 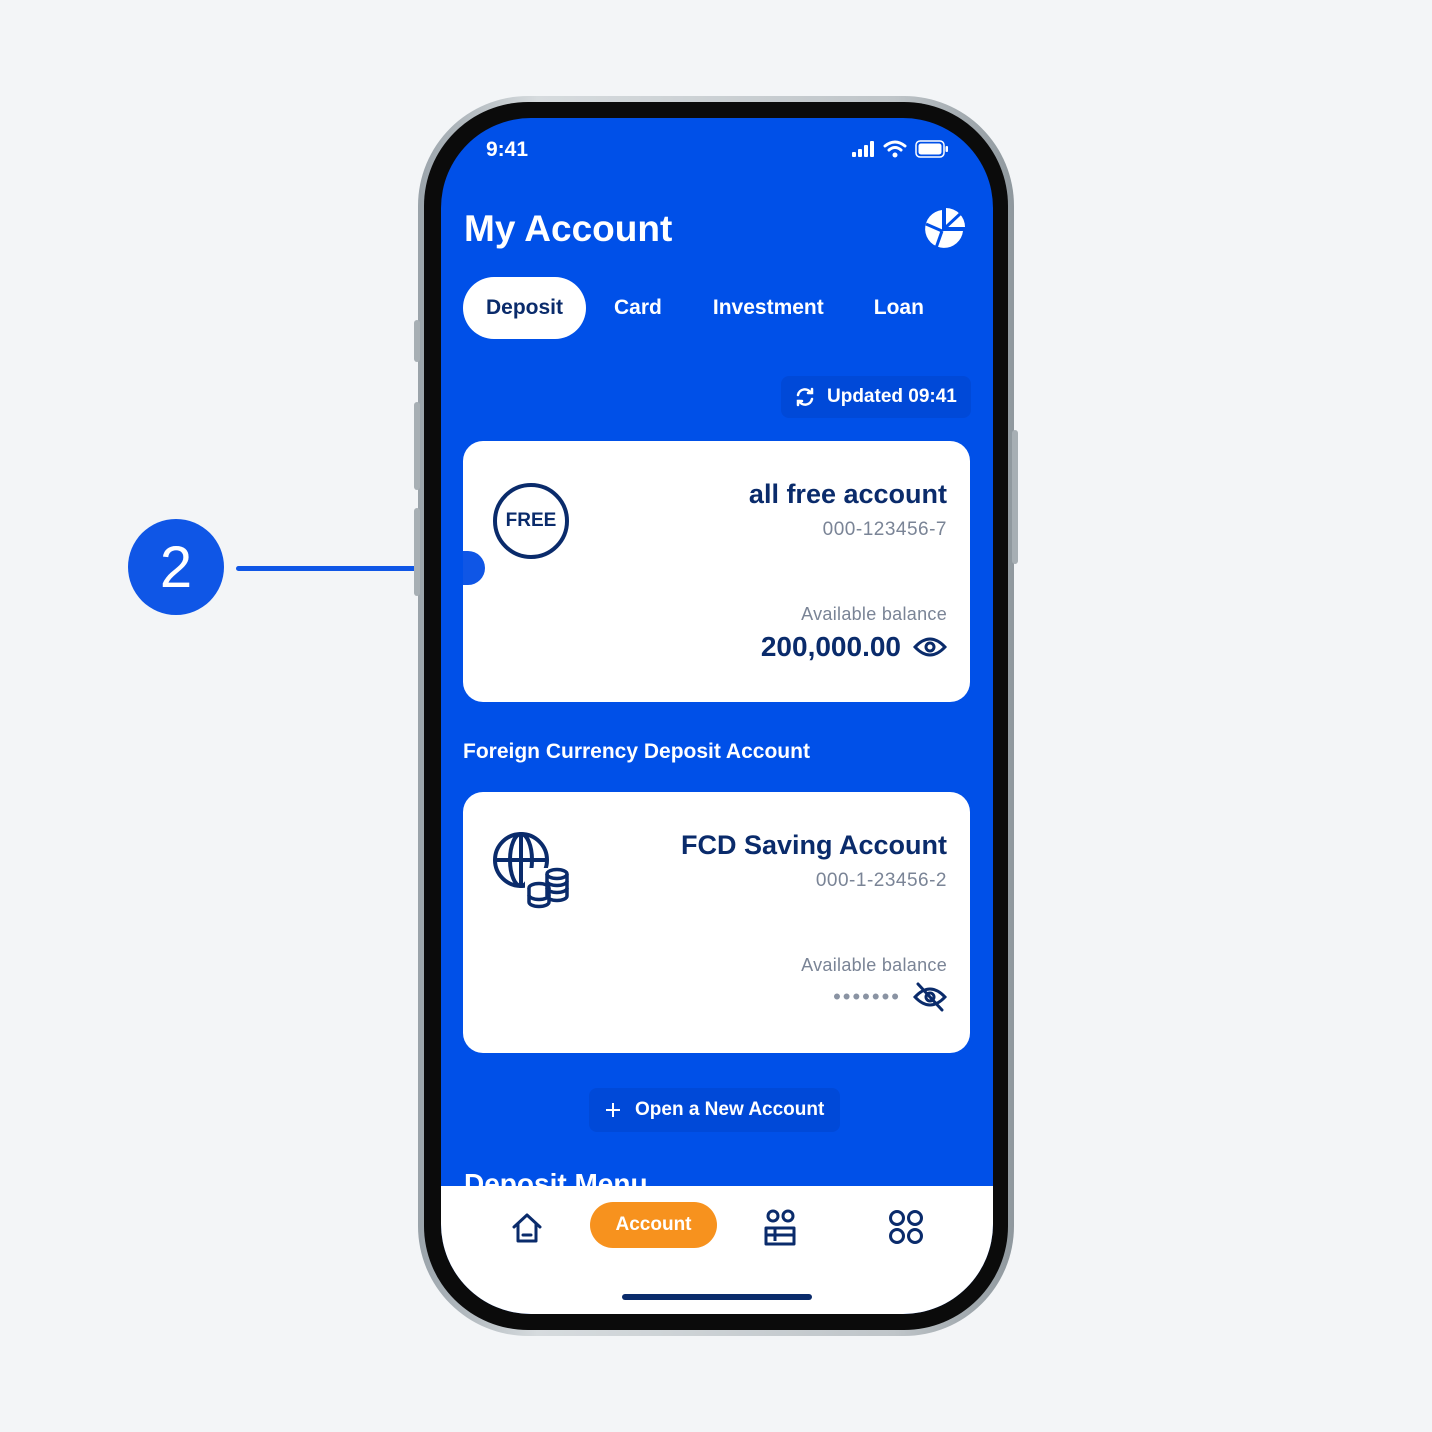 What do you see at coordinates (830, 646) in the screenshot?
I see `balance-amount: 200,000.00` at bounding box center [830, 646].